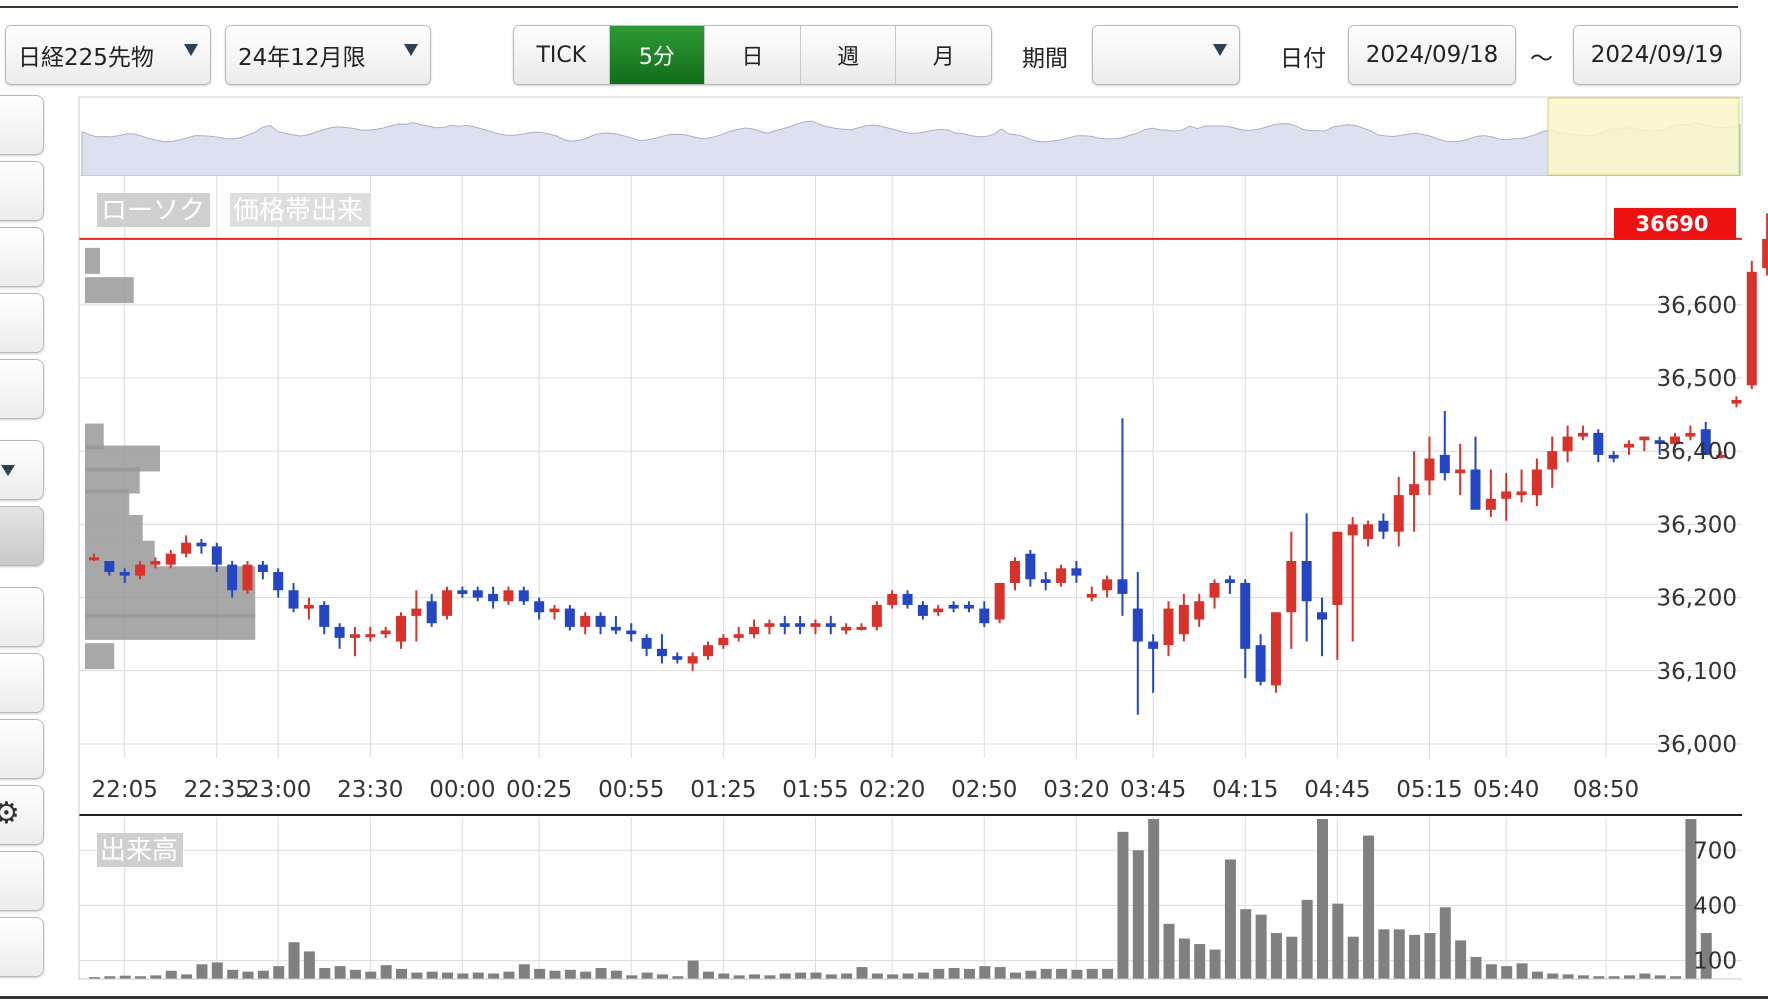 The image size is (1768, 1000). What do you see at coordinates (300, 210) in the screenshot?
I see `tag-price-band-volume: 価格帯出来` at bounding box center [300, 210].